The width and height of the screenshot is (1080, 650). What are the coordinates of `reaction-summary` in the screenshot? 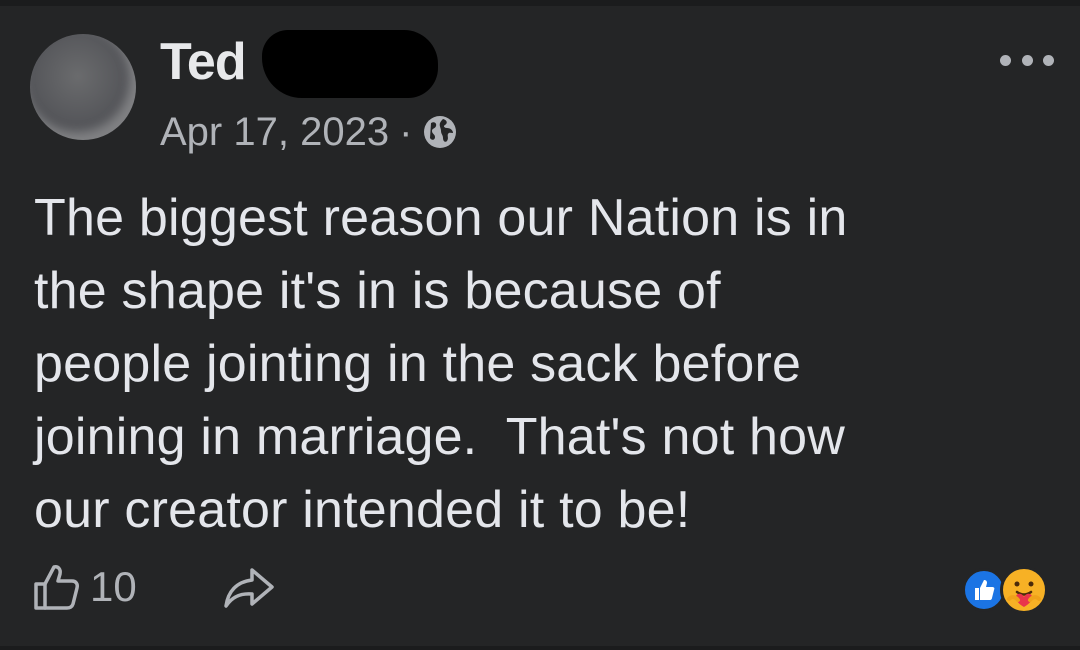 It's located at (1007, 590).